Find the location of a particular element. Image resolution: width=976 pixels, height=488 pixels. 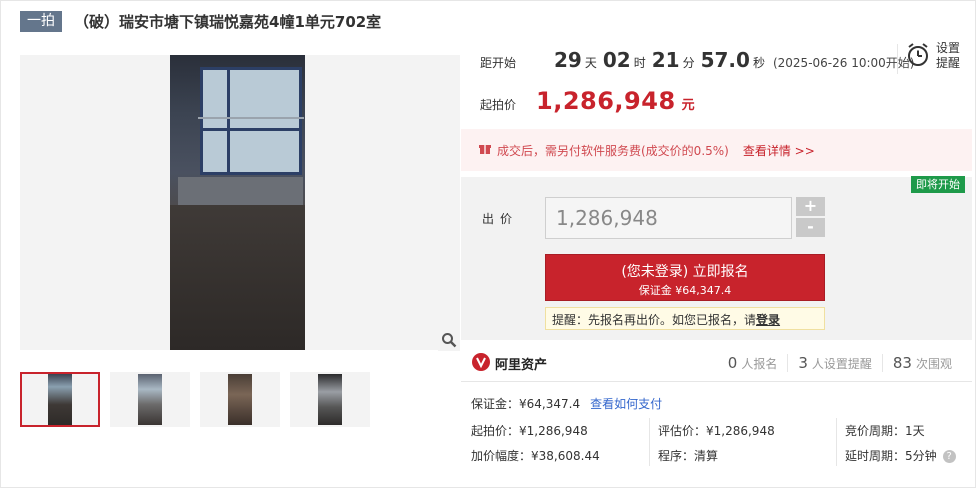

set-reminder-button: 设置 提醒 is located at coordinates (933, 56).